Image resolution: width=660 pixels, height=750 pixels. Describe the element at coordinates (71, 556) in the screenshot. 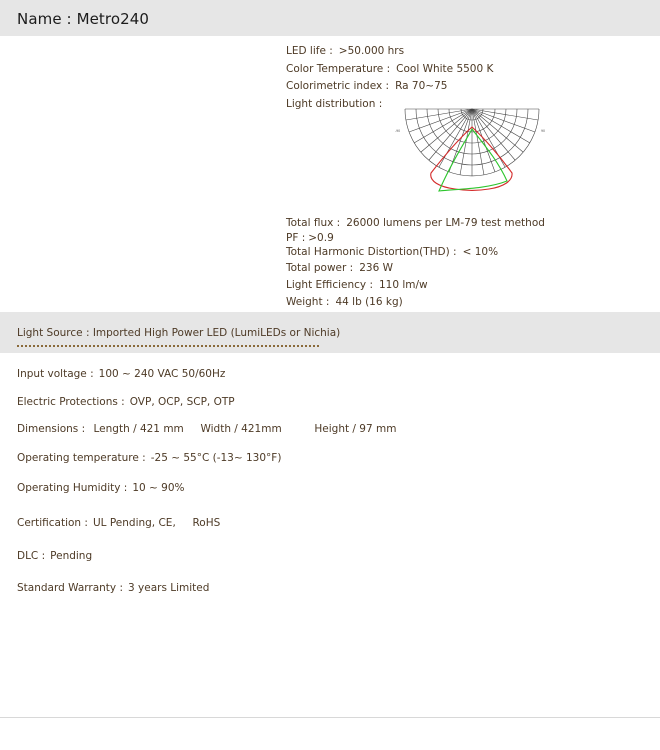

I see `dlc-value: Pending` at that location.